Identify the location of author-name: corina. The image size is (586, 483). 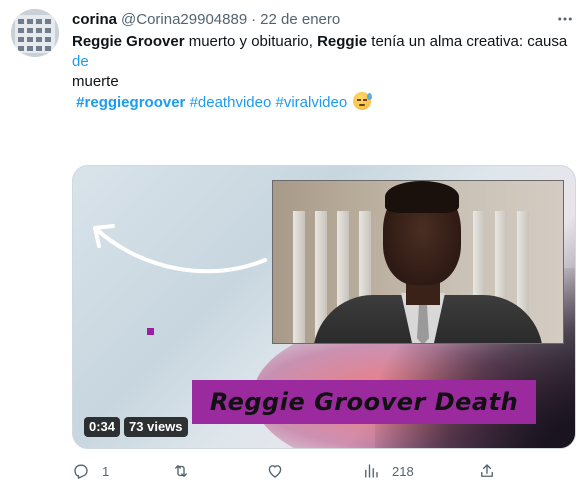
(94, 20).